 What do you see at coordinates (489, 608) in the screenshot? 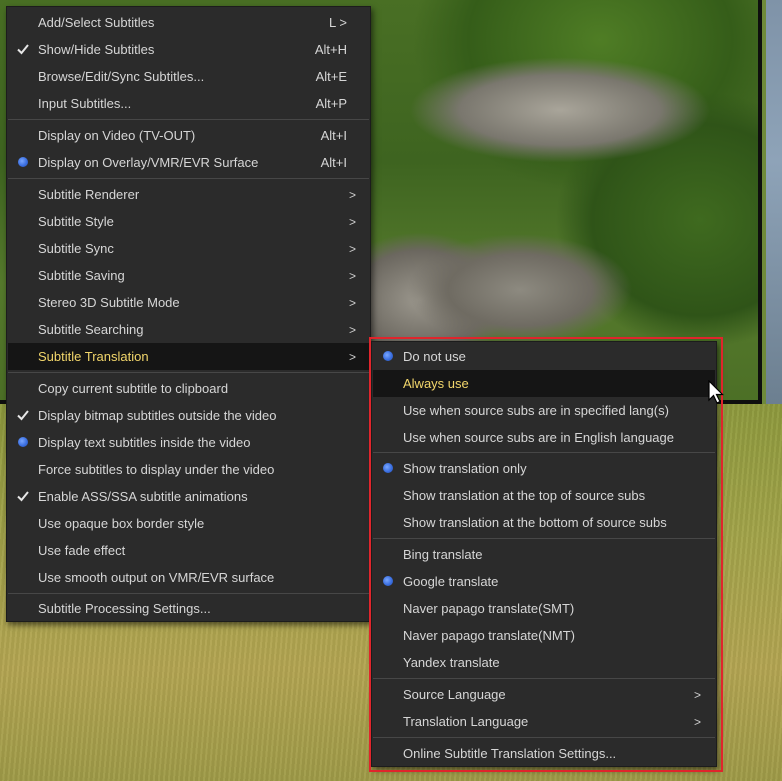
I see `menu-item-label: Naver papago translate(SMT)` at bounding box center [489, 608].